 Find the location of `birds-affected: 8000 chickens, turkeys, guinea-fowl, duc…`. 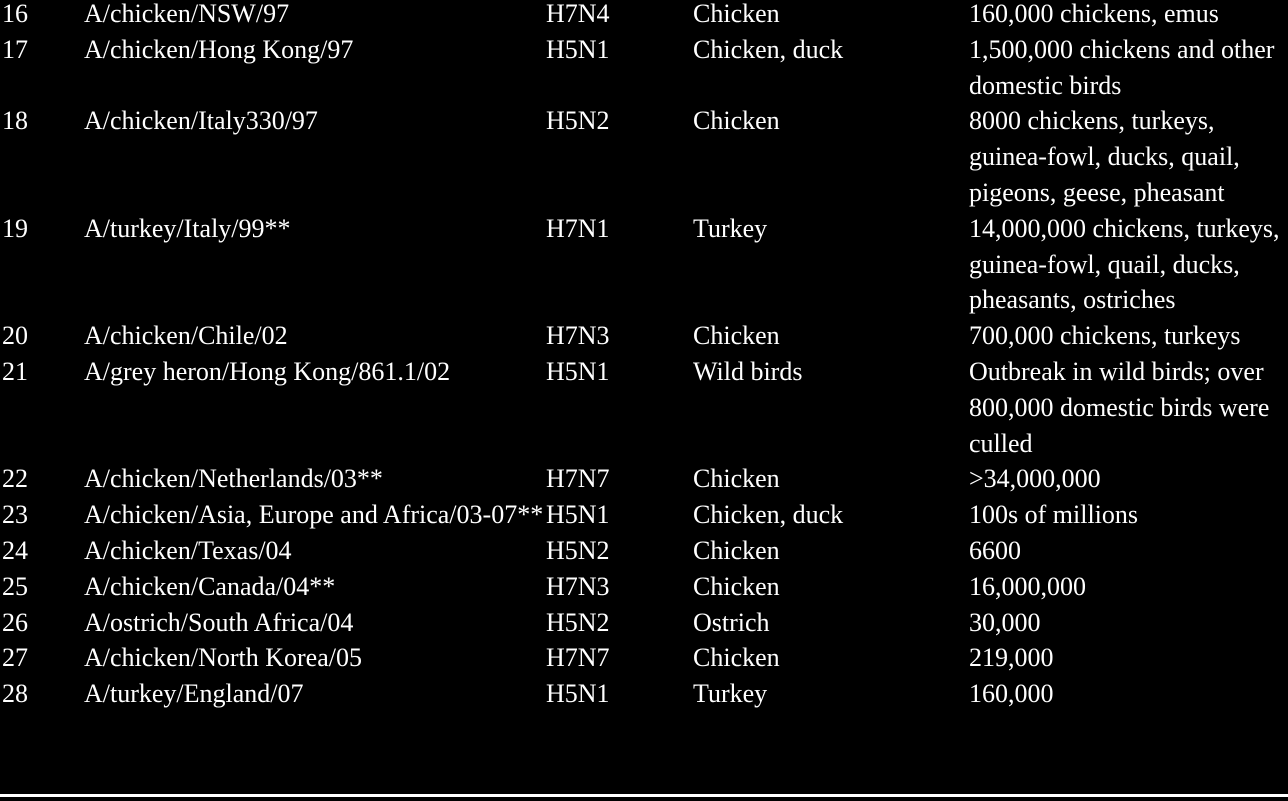

birds-affected: 8000 chickens, turkeys, guinea-fowl, duc… is located at coordinates (1104, 156).